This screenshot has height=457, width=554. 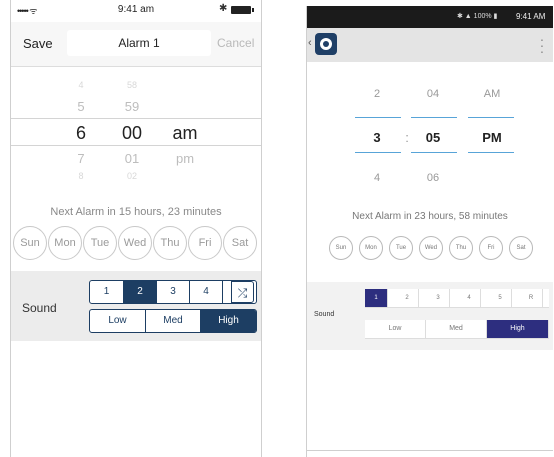 What do you see at coordinates (38, 43) in the screenshot?
I see `save-button: Save` at bounding box center [38, 43].